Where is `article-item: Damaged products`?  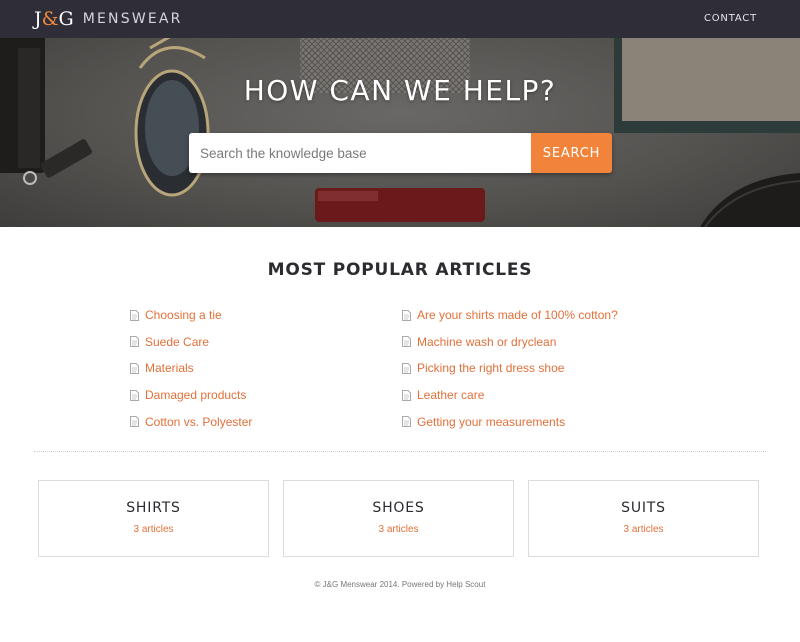
article-item: Damaged products is located at coordinates (191, 395).